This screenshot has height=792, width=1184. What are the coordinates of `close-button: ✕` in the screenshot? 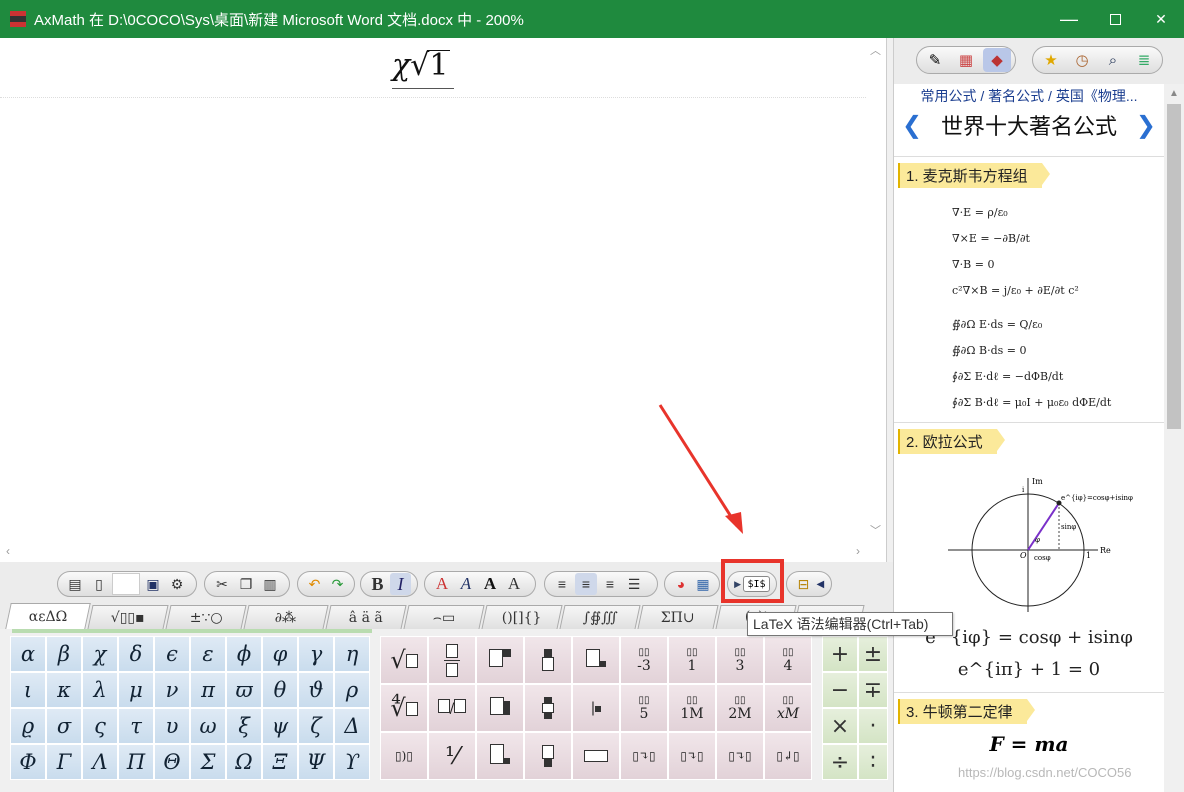 It's located at (1161, 19).